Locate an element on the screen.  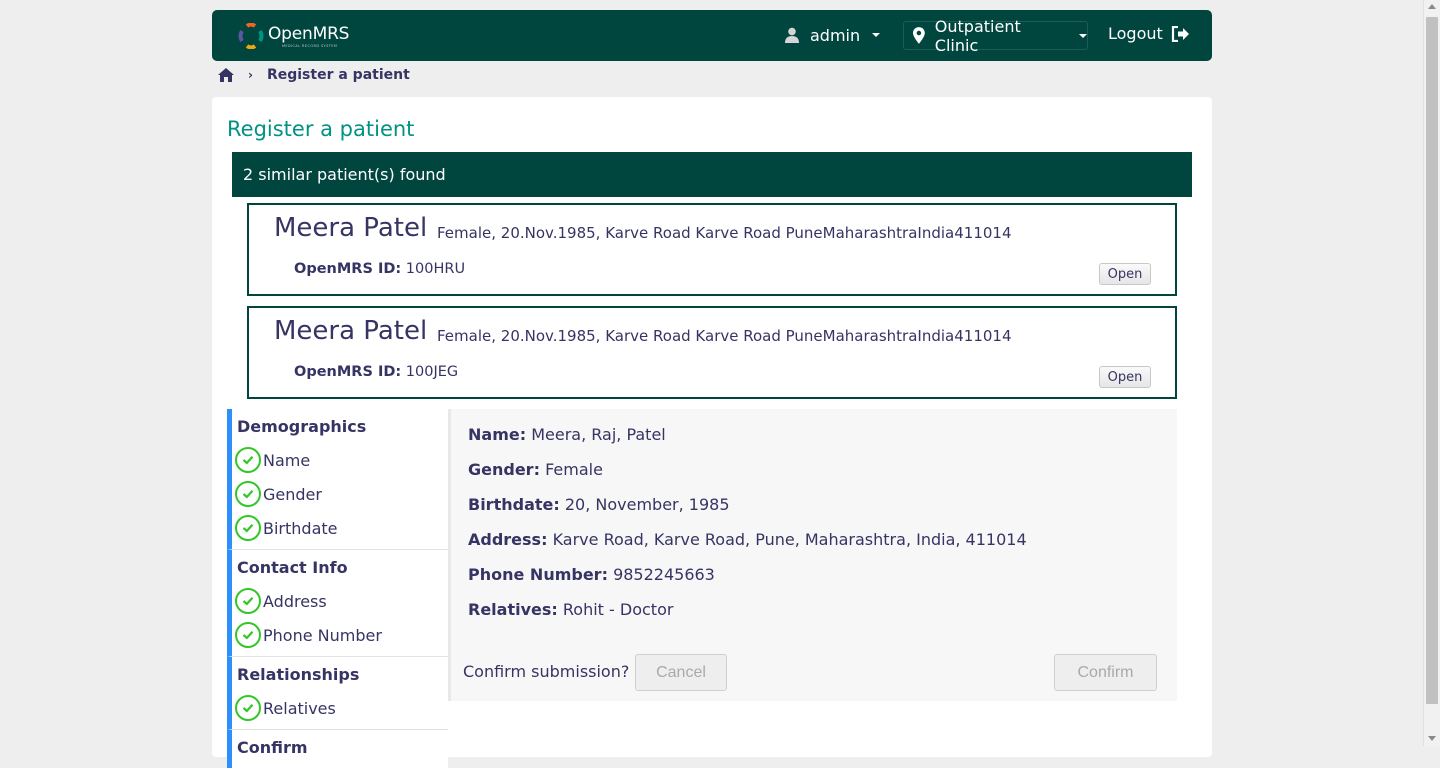
field-value: Meera, Raj, Patel is located at coordinates (598, 434).